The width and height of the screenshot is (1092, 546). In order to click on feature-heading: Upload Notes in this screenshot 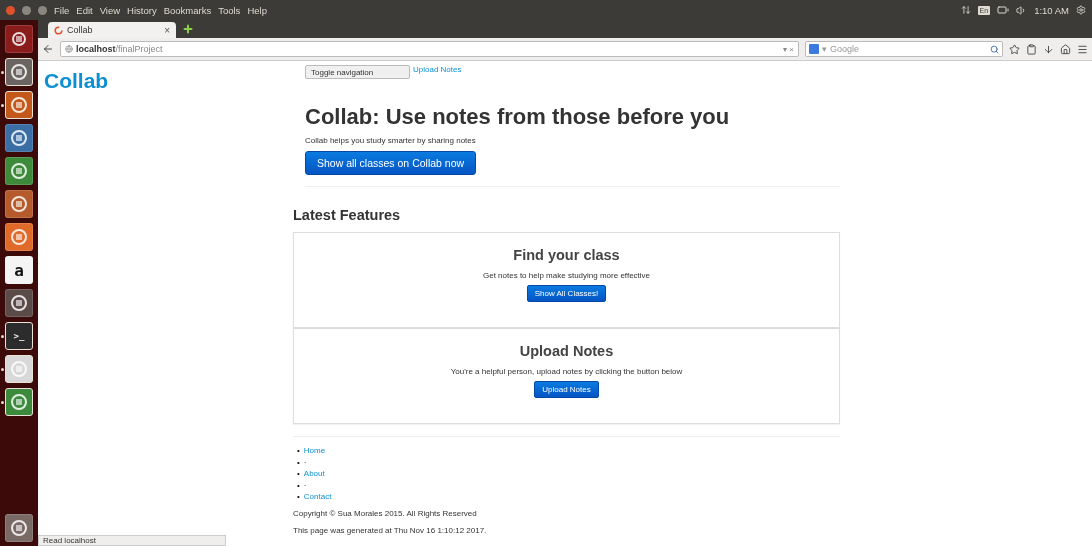, I will do `click(566, 351)`.